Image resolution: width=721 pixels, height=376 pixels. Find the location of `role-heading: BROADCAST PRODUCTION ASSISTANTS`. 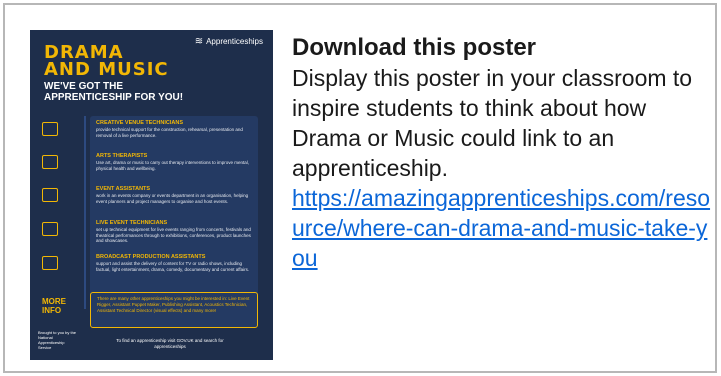

role-heading: BROADCAST PRODUCTION ASSISTANTS is located at coordinates (151, 257).